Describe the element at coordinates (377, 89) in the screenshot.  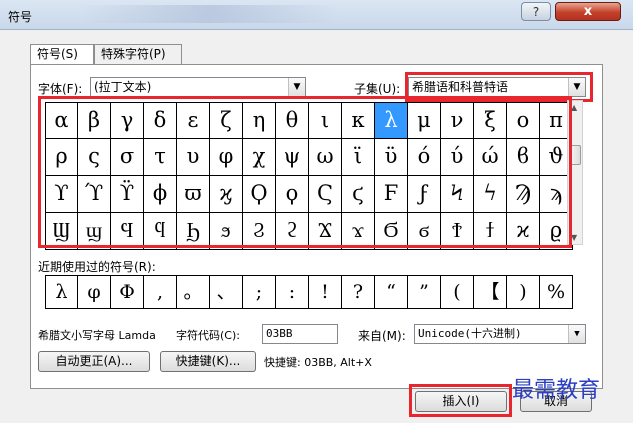
I see `subset-label: 子集(U):` at that location.